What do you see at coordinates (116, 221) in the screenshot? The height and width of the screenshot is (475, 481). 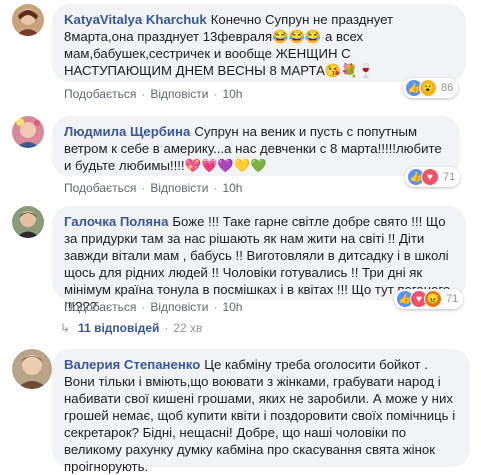 I see `comment-author: Галочка Поляна` at bounding box center [116, 221].